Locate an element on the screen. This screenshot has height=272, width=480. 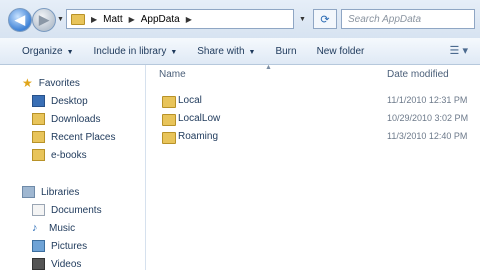
nav-item-documents: Documents is located at coordinates (67, 210).